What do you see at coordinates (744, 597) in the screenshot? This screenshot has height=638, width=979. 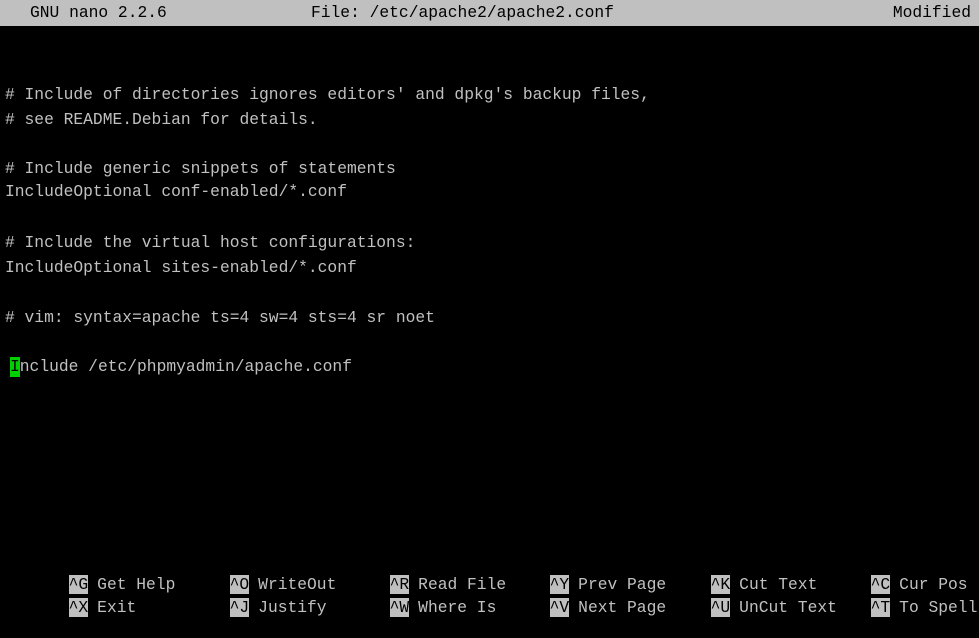 I see `shortcut-uncut-text: ^U UnCut Text` at bounding box center [744, 597].